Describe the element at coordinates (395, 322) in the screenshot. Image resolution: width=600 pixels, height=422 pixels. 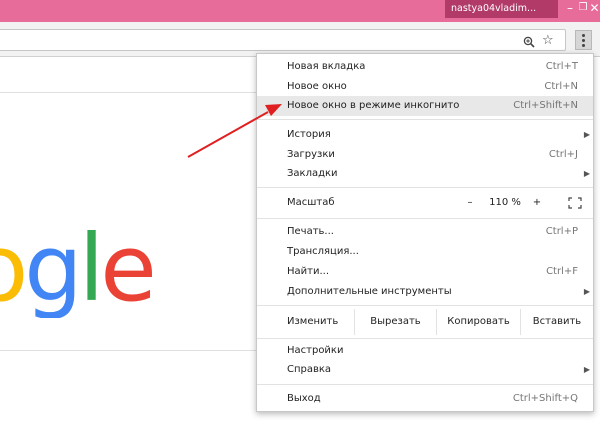
I see `cut-button: Вырезать` at that location.